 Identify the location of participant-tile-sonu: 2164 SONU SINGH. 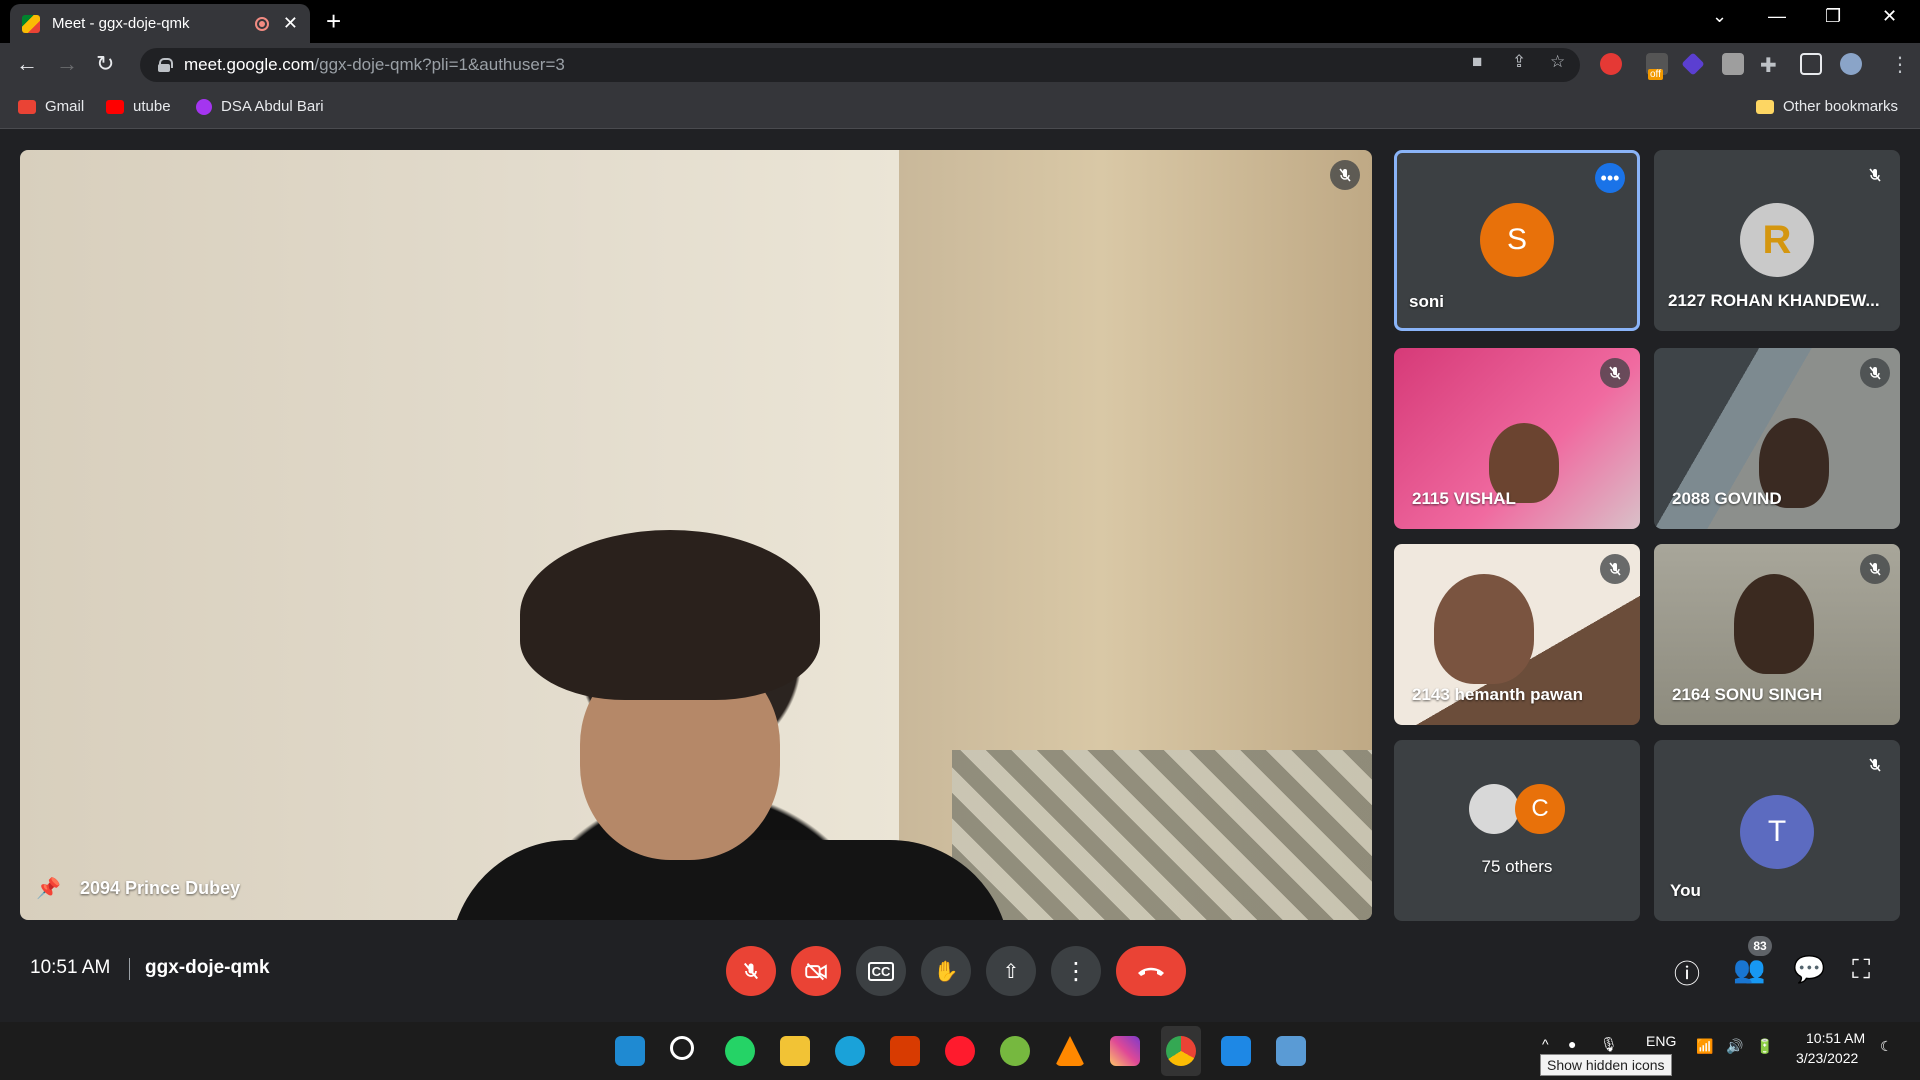
(1777, 634).